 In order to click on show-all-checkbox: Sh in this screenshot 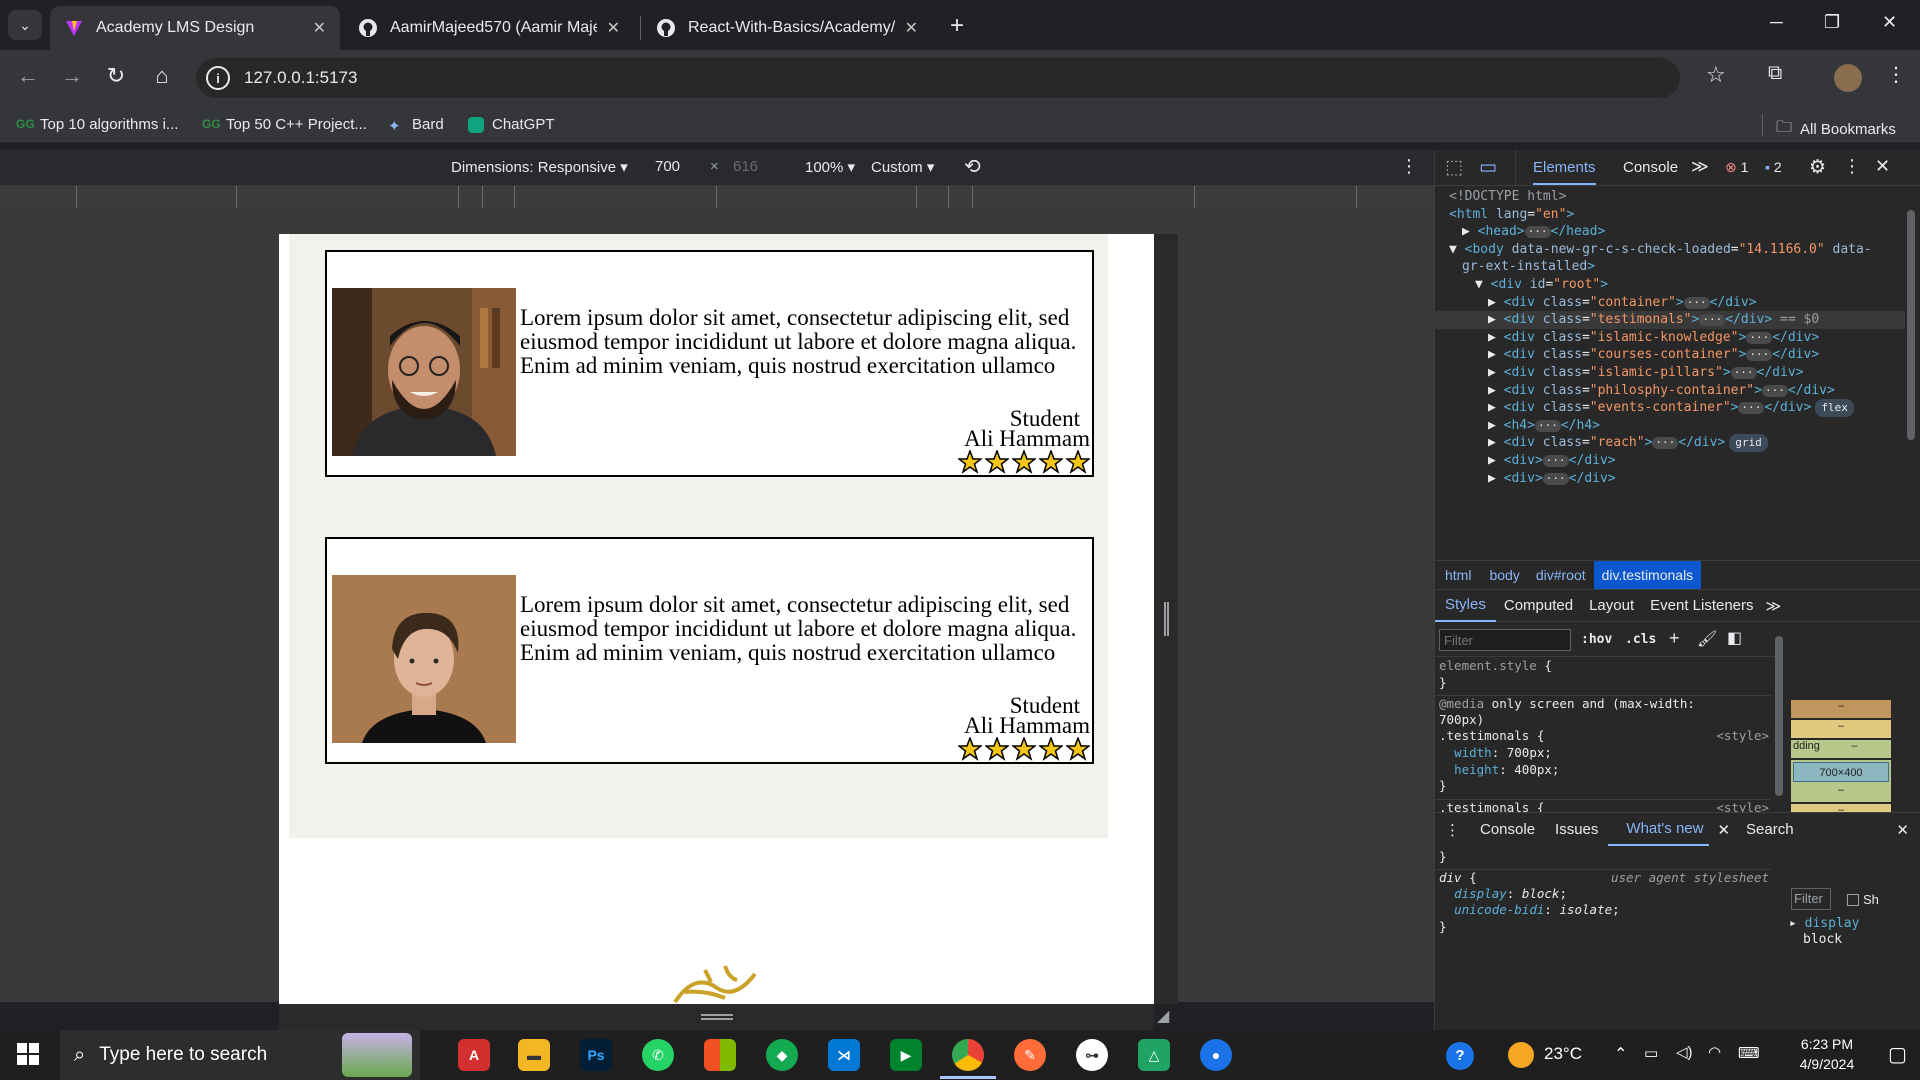, I will do `click(1863, 899)`.